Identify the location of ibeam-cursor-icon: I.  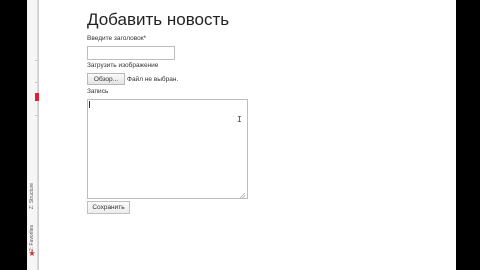
(239, 119).